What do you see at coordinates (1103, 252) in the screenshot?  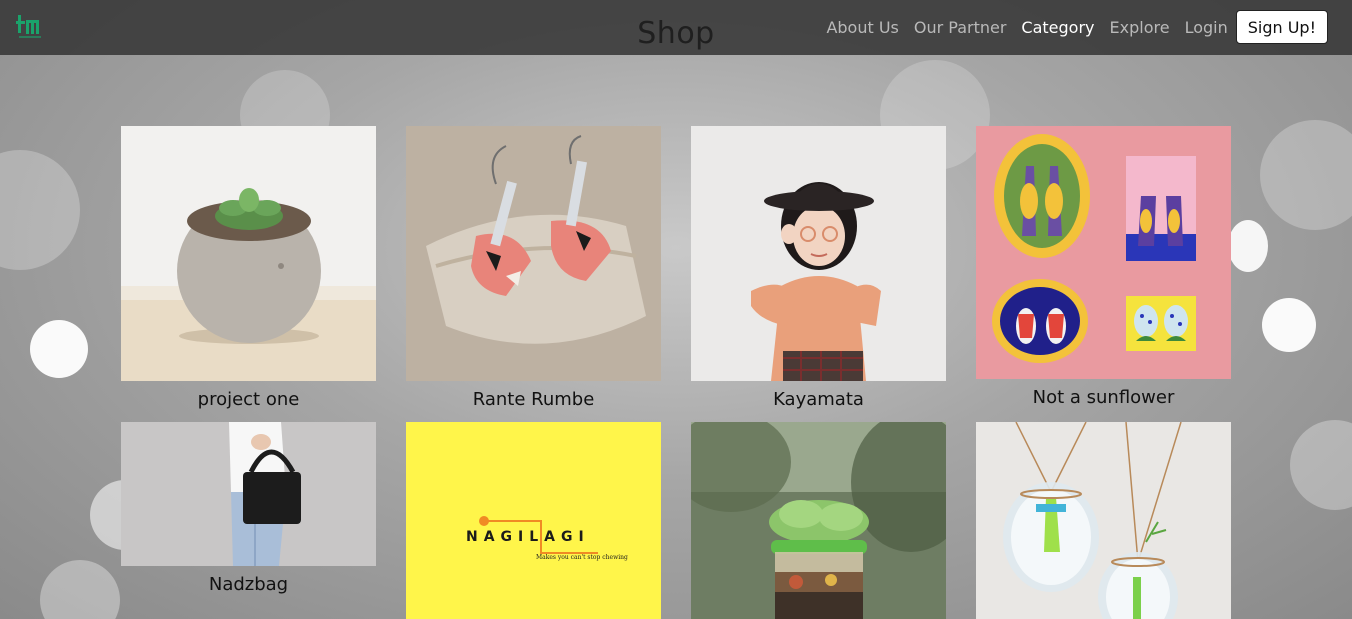 I see `product-image-not-a-sunflower` at bounding box center [1103, 252].